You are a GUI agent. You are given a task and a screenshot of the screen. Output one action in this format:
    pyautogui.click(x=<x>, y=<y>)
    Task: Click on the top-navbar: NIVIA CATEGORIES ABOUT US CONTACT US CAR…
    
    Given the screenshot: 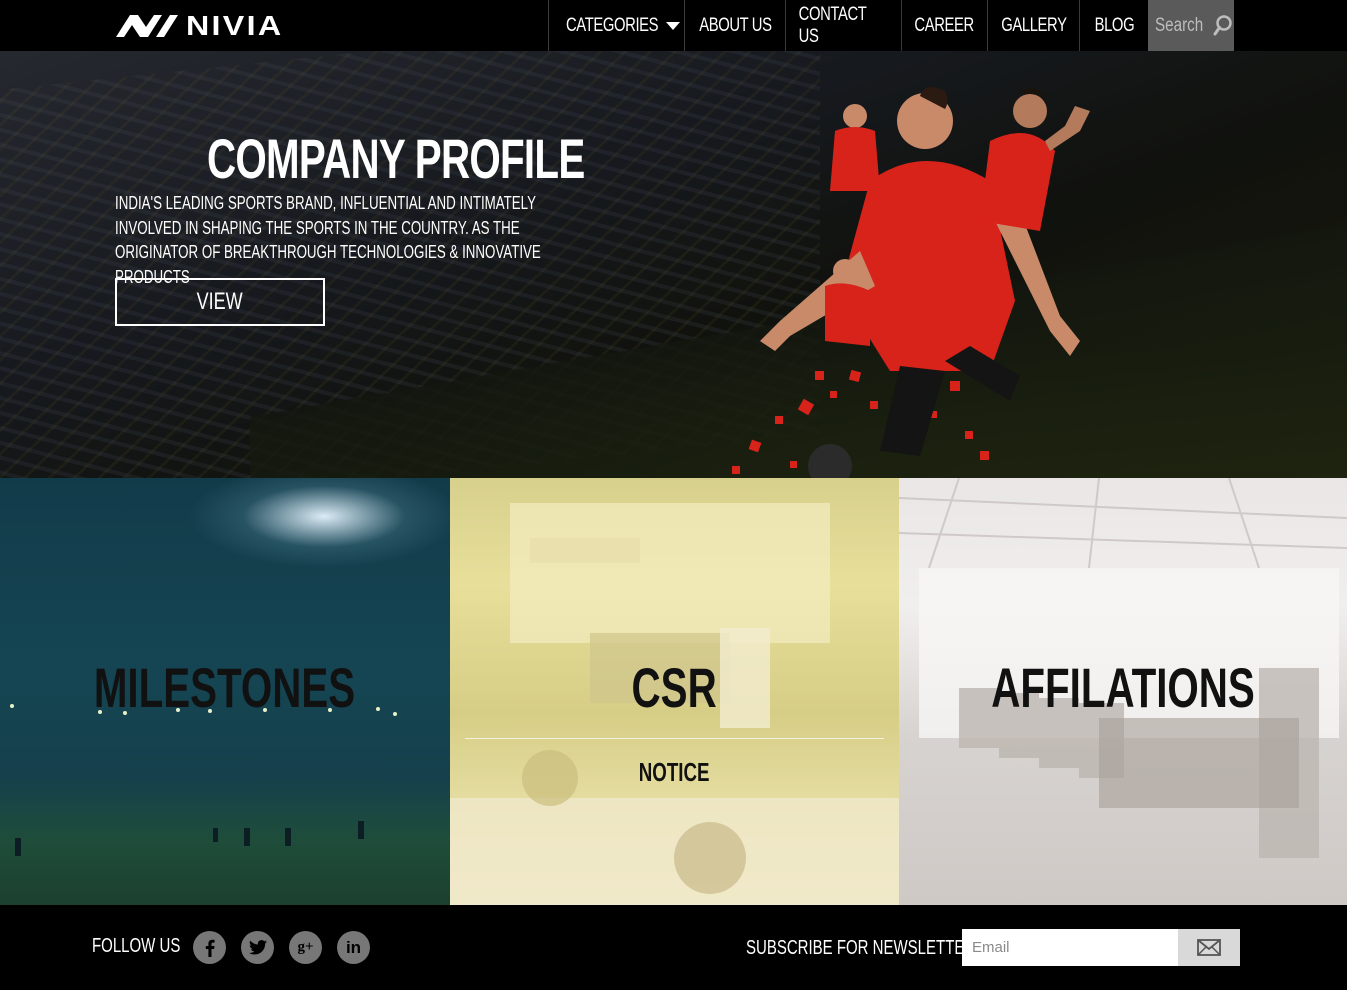 What is the action you would take?
    pyautogui.click(x=673, y=25)
    